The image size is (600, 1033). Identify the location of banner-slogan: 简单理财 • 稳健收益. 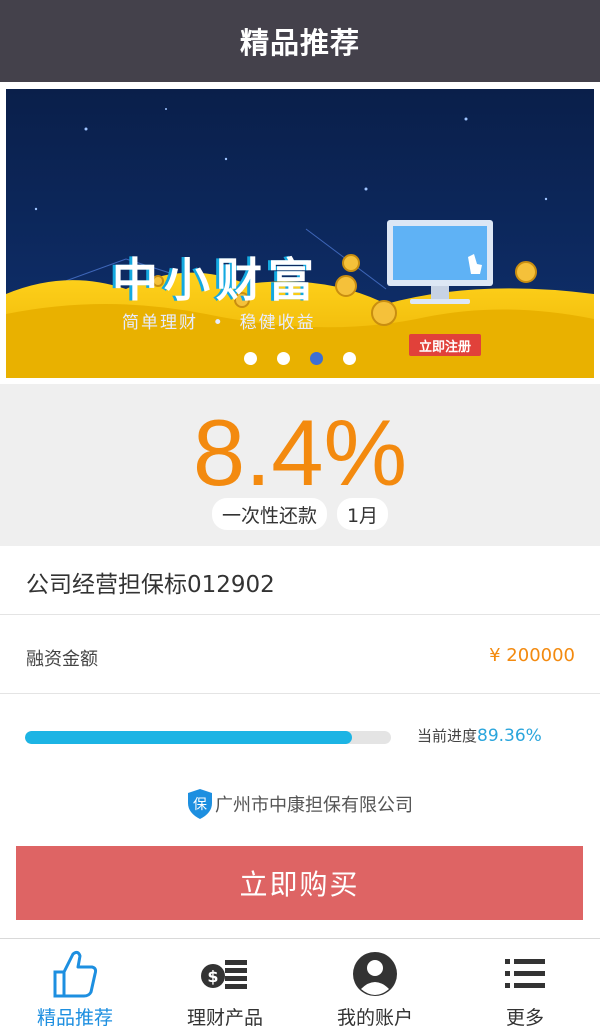
(219, 323).